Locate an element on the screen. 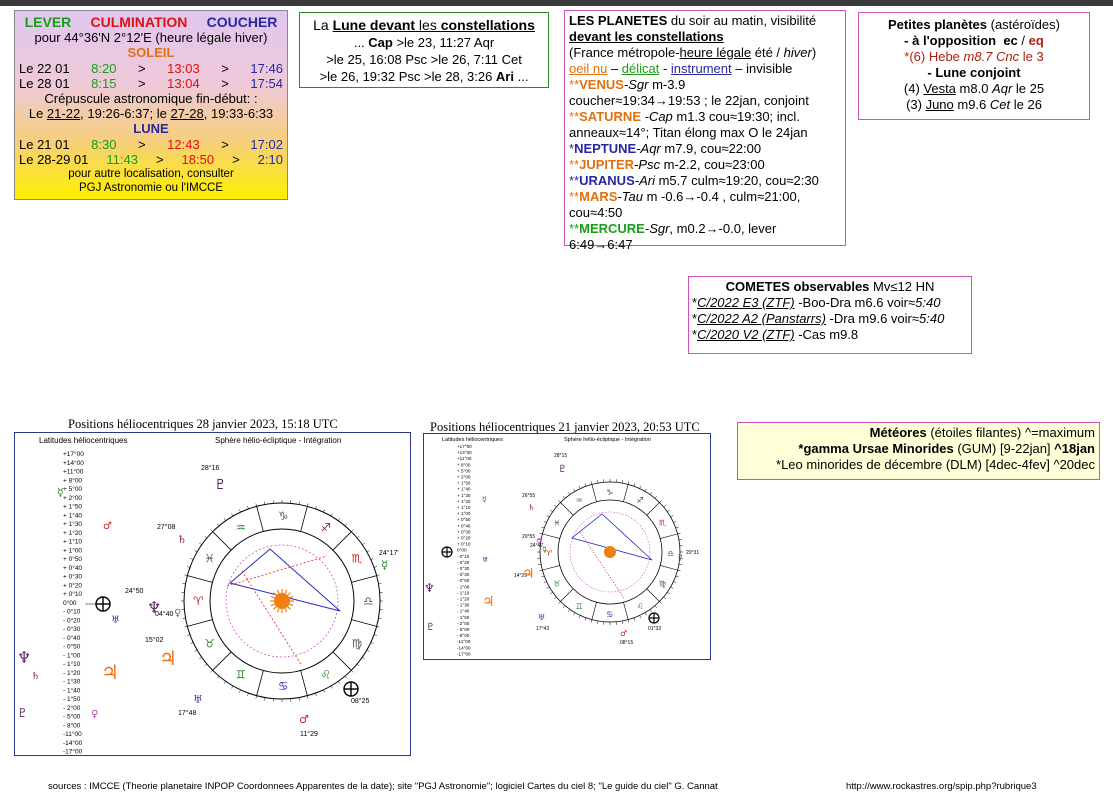 The height and width of the screenshot is (802, 1113). latitude-tick: - 5°00 is located at coordinates (463, 629).